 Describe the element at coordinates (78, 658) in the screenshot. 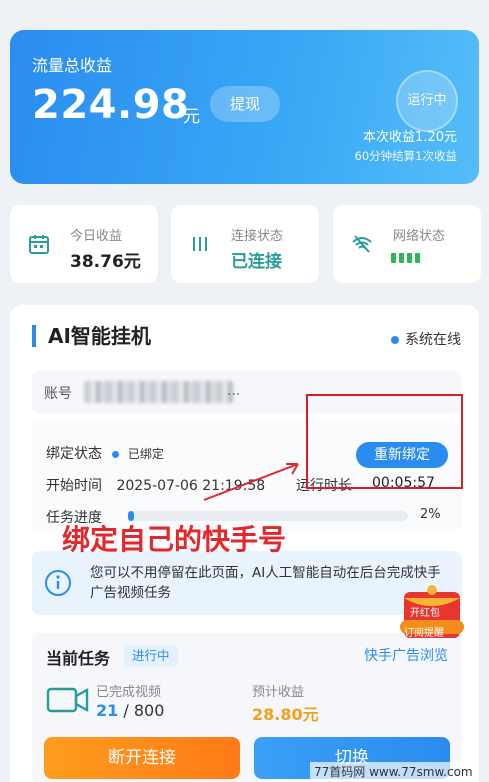

I see `current-task-title: 当前任务` at that location.